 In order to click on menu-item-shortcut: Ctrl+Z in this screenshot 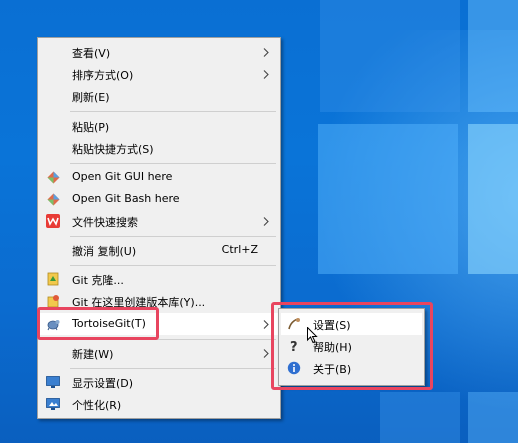, I will do `click(239, 249)`.